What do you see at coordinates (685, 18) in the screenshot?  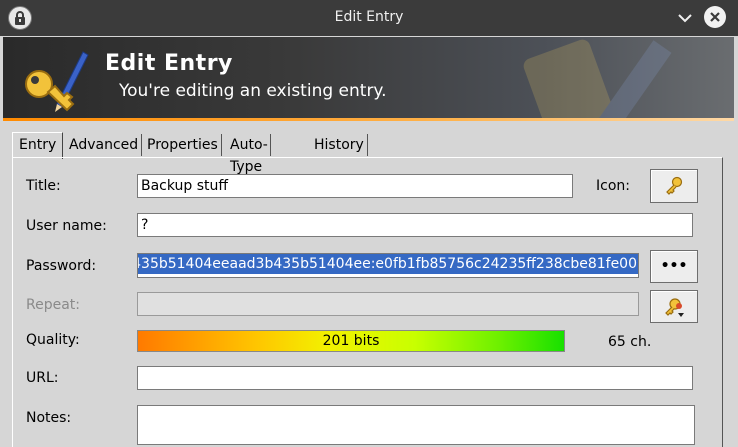 I see `minimize-chevron-icon` at bounding box center [685, 18].